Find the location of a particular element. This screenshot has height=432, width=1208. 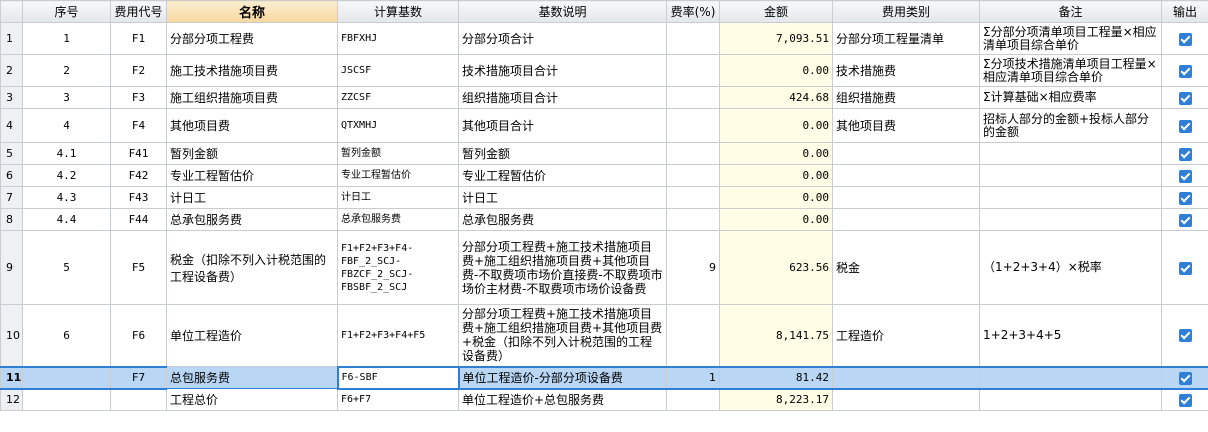

row-number: 6 is located at coordinates (11, 175).